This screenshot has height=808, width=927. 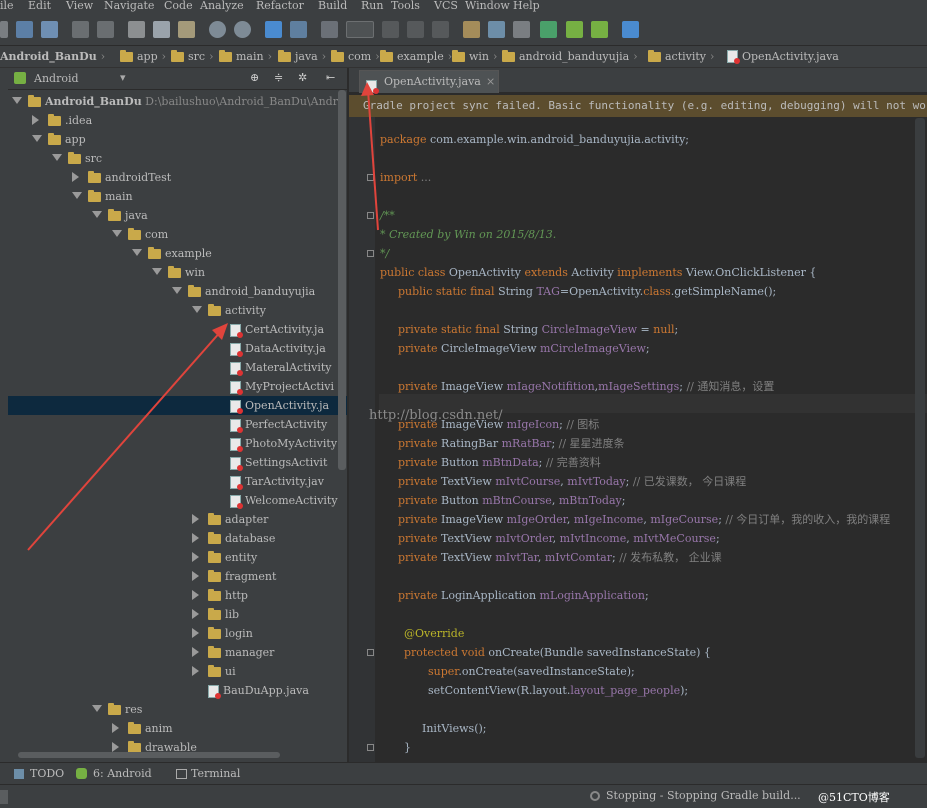 What do you see at coordinates (854, 797) in the screenshot?
I see `source-credit: @51CTO博客` at bounding box center [854, 797].